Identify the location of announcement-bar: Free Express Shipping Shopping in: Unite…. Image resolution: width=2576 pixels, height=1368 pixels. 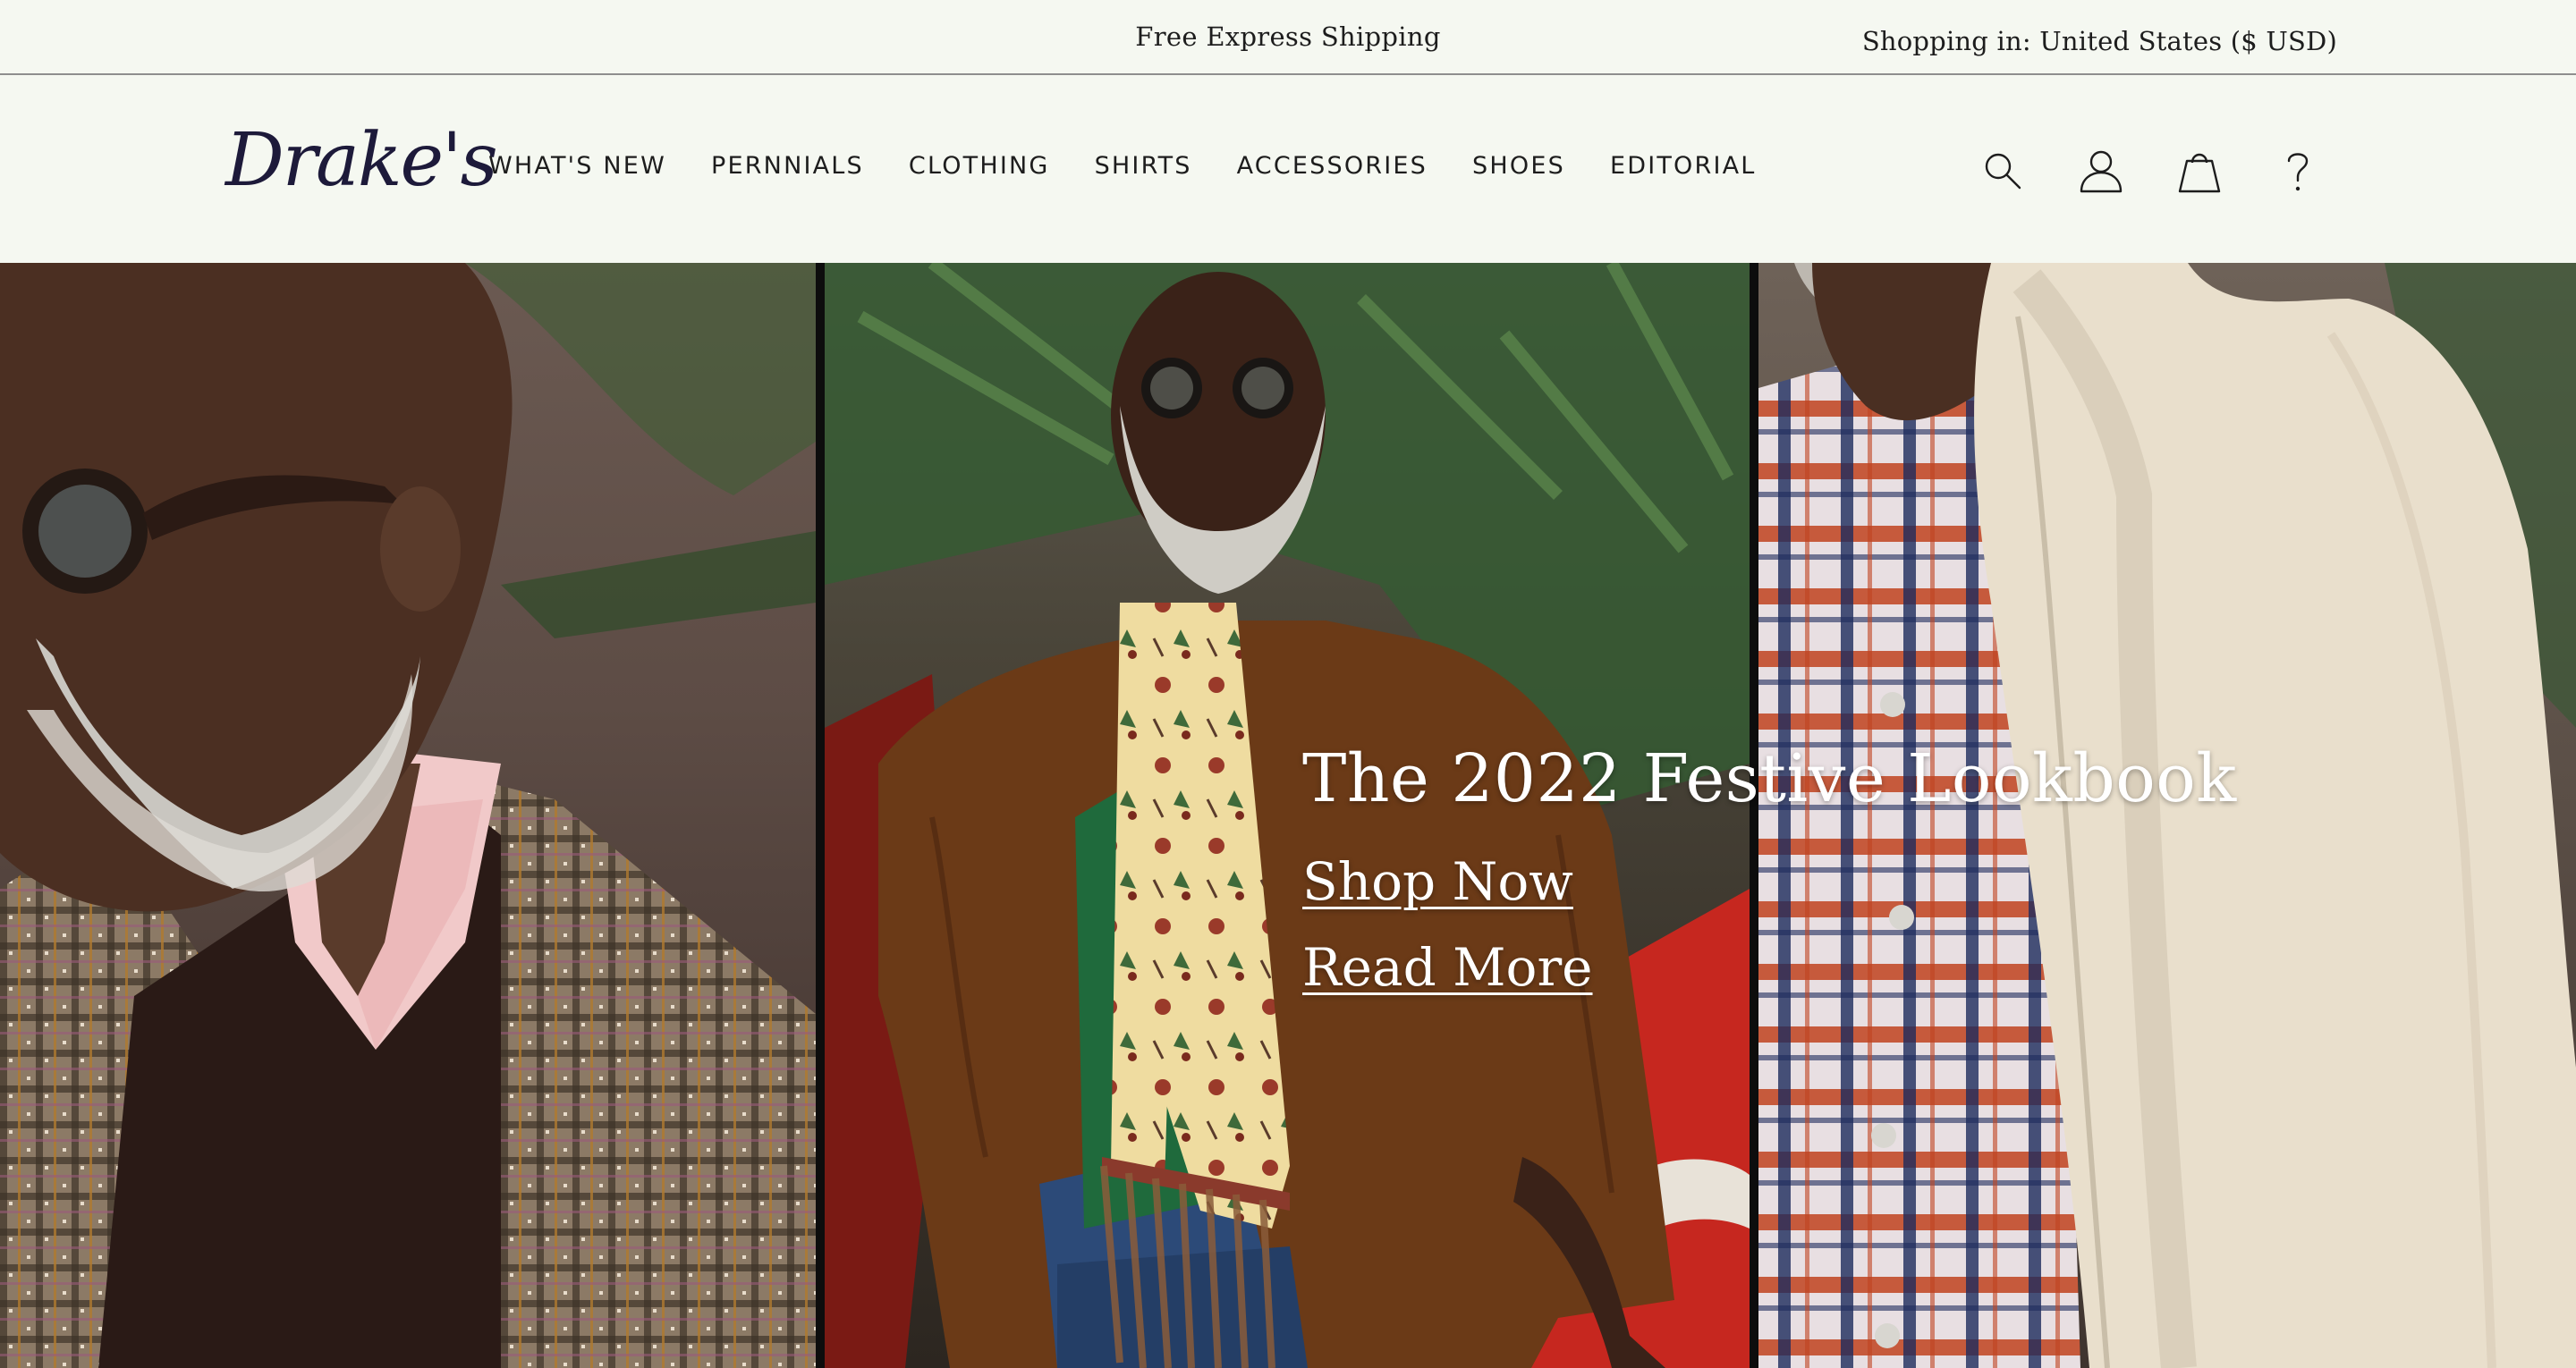
(1288, 37).